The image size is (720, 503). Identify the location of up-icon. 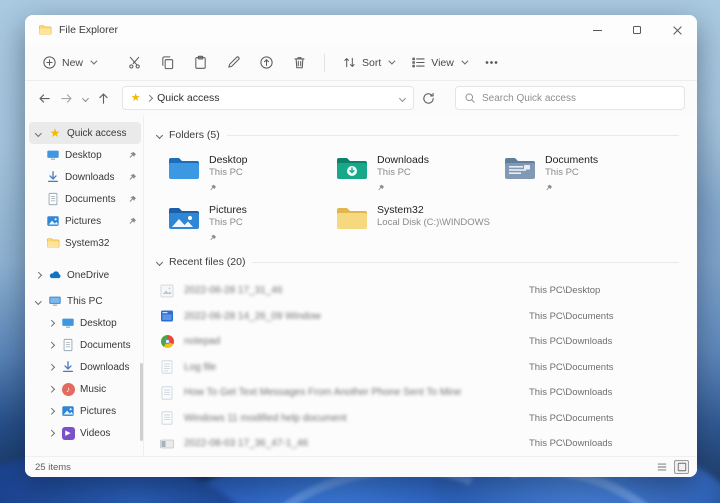
(102, 98).